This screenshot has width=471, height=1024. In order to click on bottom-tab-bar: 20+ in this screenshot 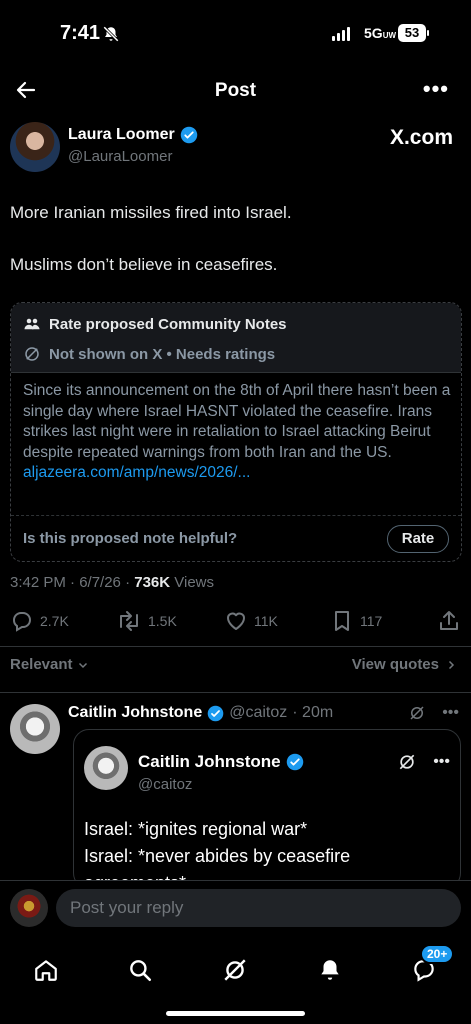, I will do `click(235, 980)`.